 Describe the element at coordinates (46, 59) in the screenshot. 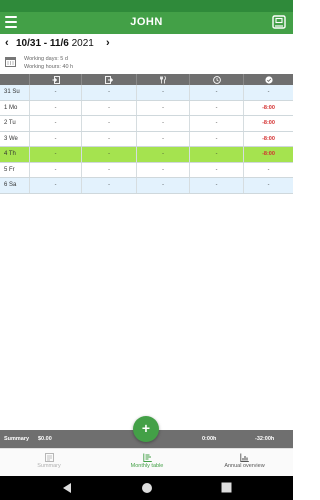

I see `working-days: Working days: 5 d` at that location.